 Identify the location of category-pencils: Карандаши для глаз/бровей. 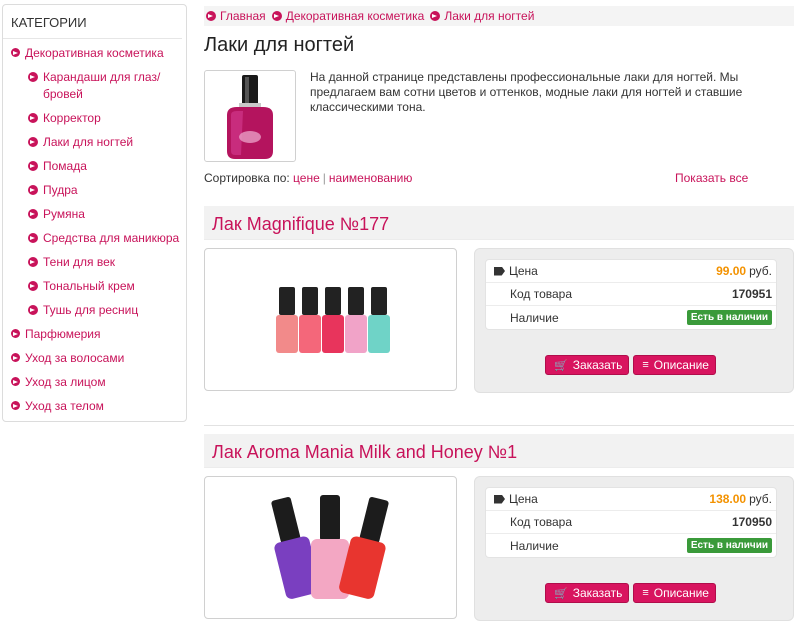
(94, 86).